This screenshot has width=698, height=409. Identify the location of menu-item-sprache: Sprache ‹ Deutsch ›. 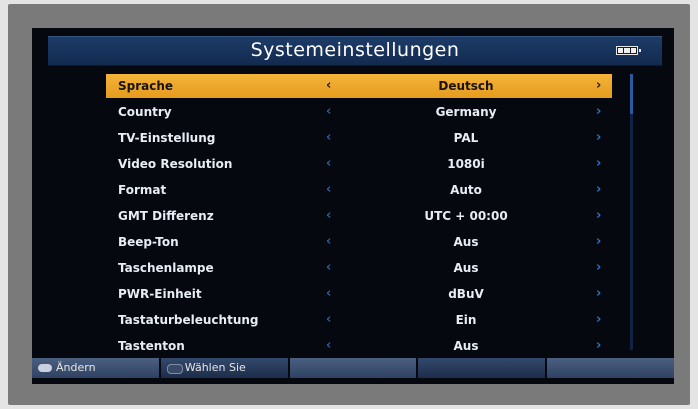
(359, 86).